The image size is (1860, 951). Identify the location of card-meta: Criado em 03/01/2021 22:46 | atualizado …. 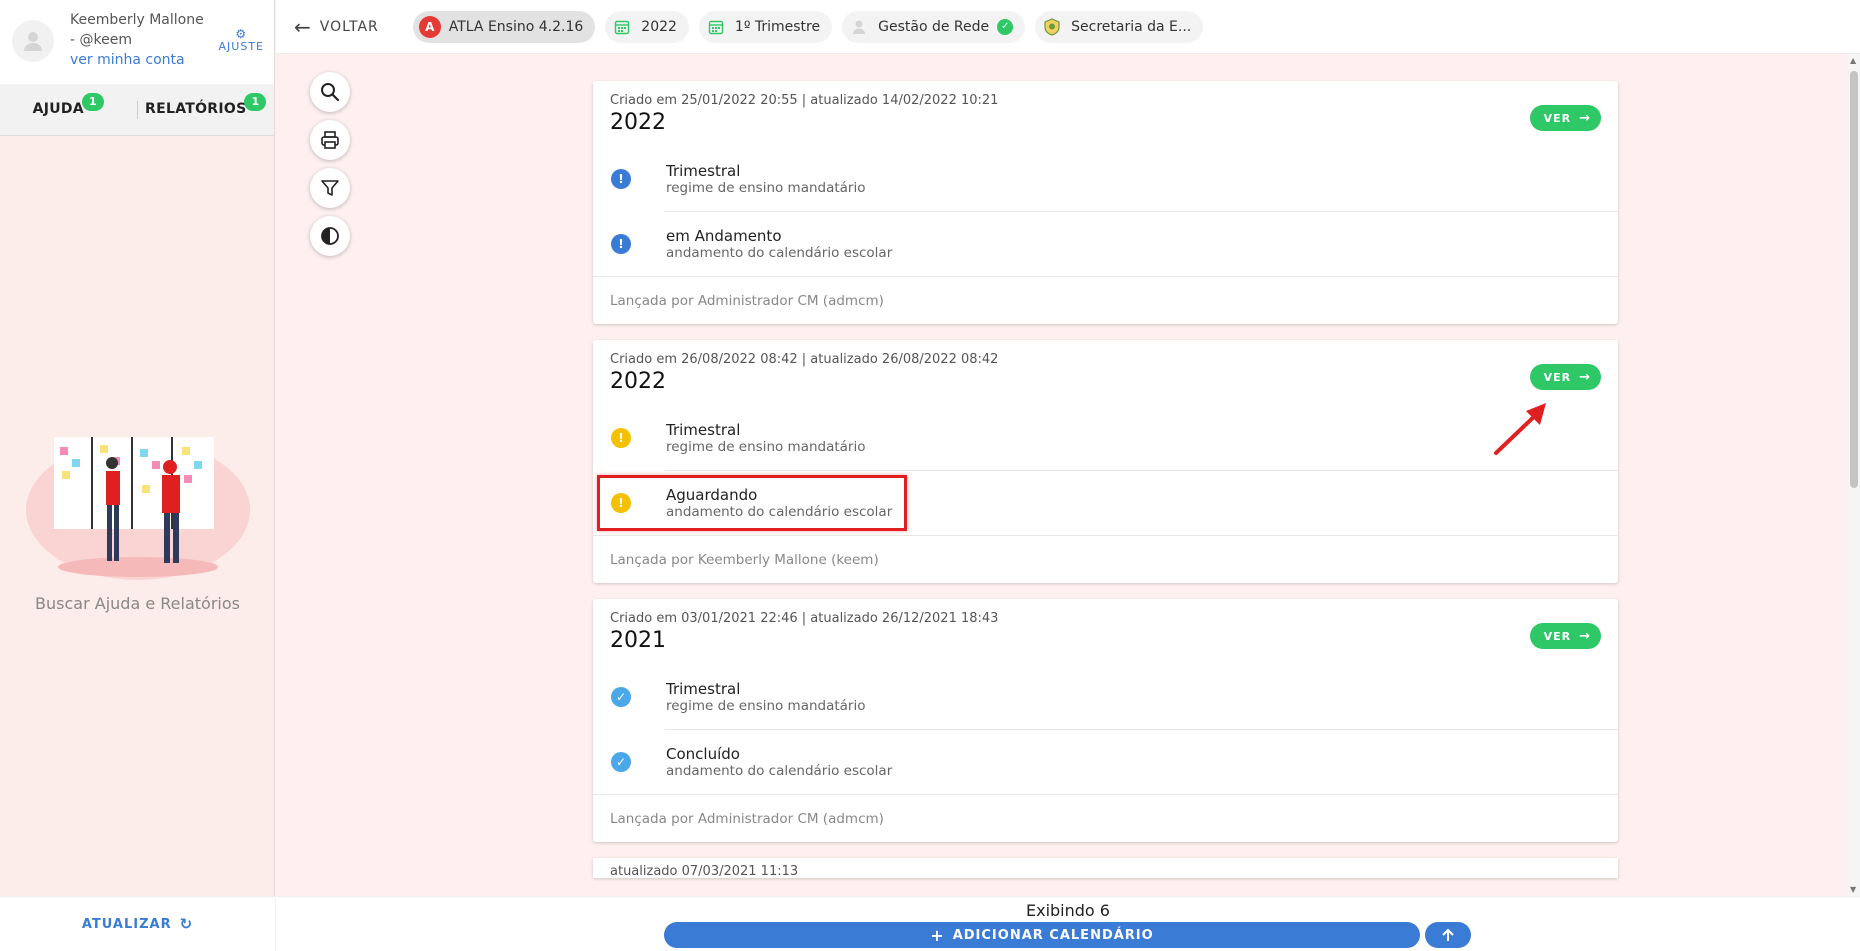
(804, 618).